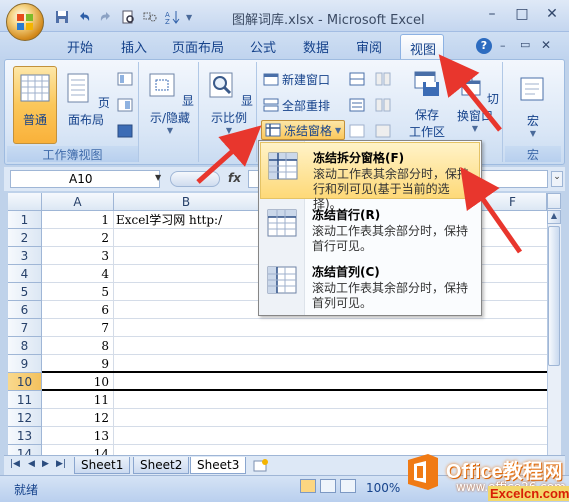 The height and width of the screenshot is (502, 569). What do you see at coordinates (195, 179) in the screenshot?
I see `formula-splitter` at bounding box center [195, 179].